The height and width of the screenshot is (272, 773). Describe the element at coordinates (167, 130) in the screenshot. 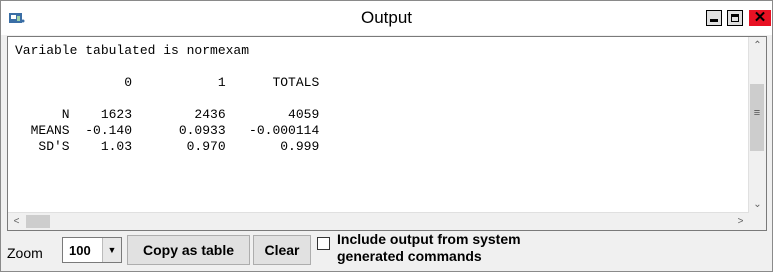

I see `output-line: MEANS -0.140 0.0933 -0.000114` at that location.